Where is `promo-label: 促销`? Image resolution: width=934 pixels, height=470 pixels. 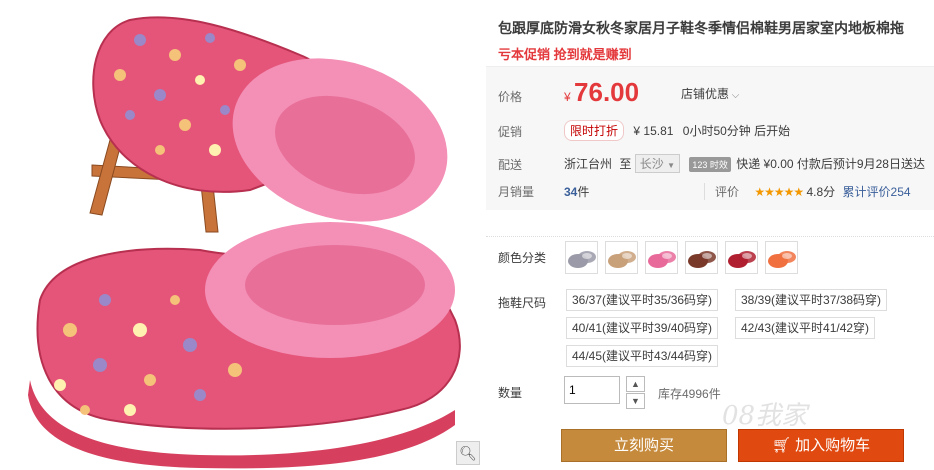 promo-label: 促销 is located at coordinates (510, 132).